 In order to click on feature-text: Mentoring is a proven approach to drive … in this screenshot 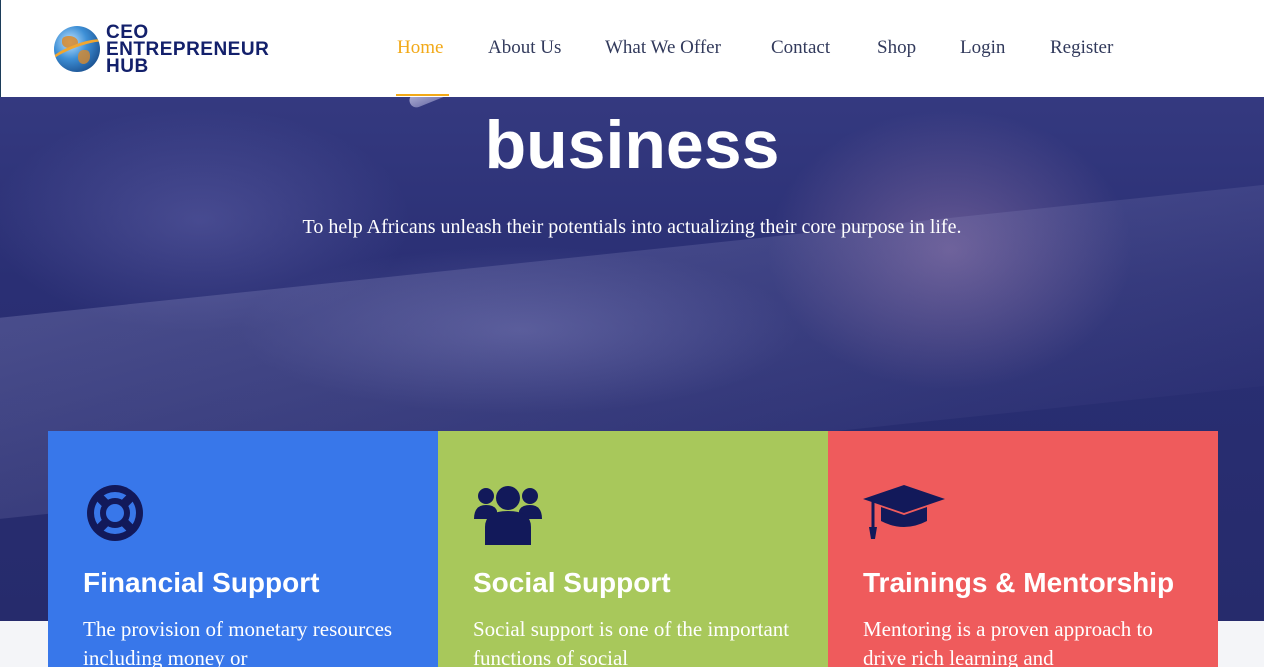, I will do `click(1008, 642)`.